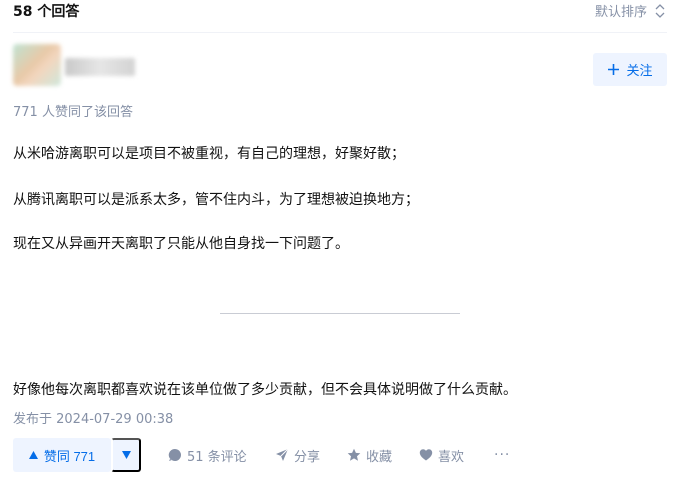 This screenshot has width=683, height=489. I want to click on follow-label: 关注, so click(639, 70).